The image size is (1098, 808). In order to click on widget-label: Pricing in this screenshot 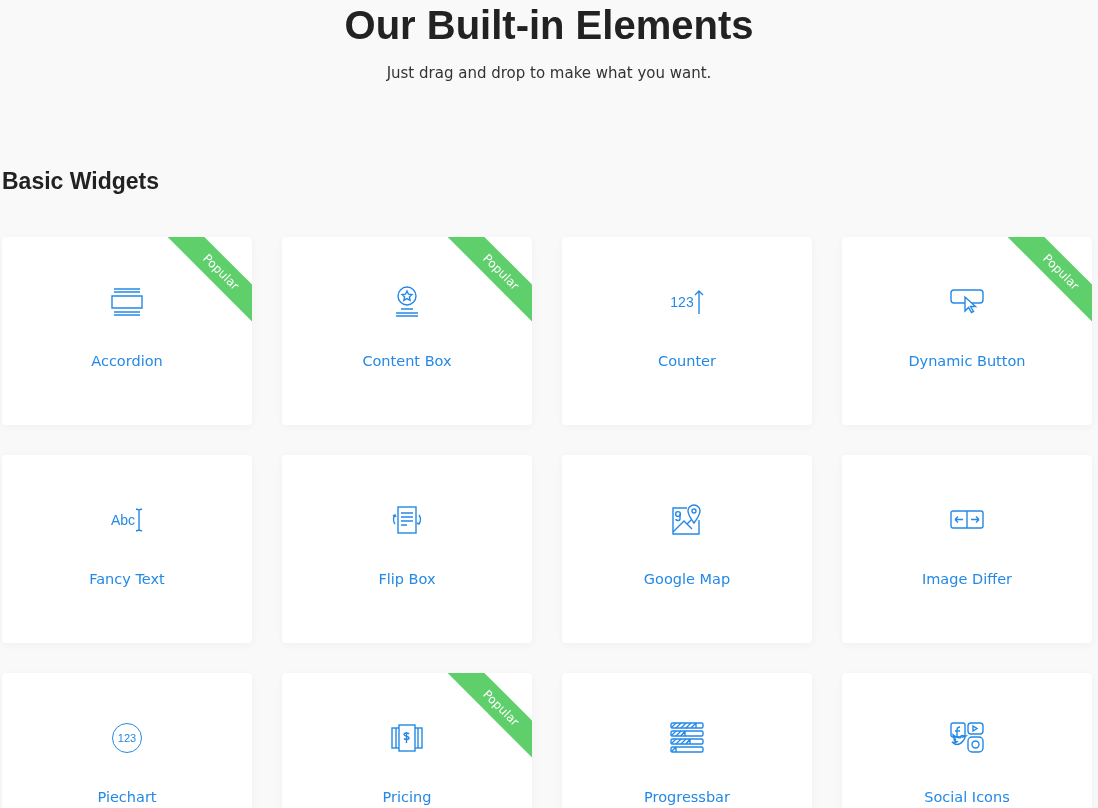, I will do `click(407, 797)`.